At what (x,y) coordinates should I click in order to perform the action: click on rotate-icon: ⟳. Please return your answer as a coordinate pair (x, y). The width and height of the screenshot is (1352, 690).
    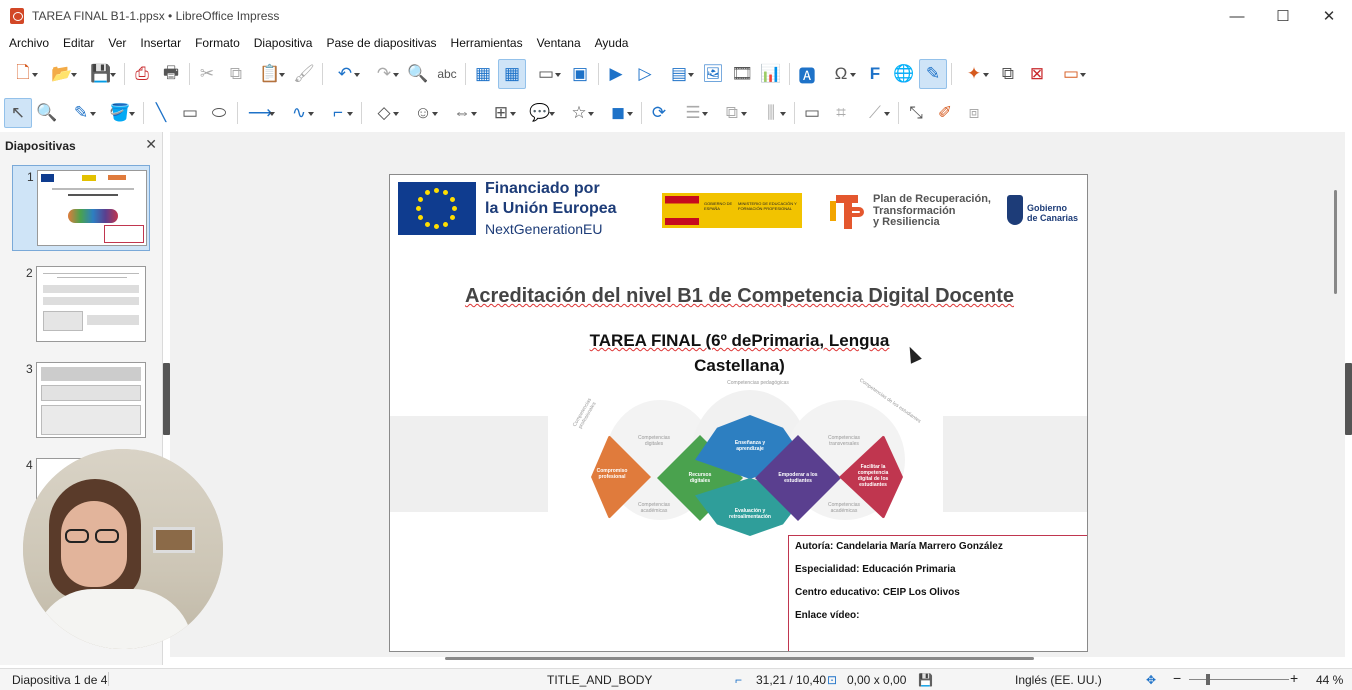
    Looking at the image, I should click on (659, 113).